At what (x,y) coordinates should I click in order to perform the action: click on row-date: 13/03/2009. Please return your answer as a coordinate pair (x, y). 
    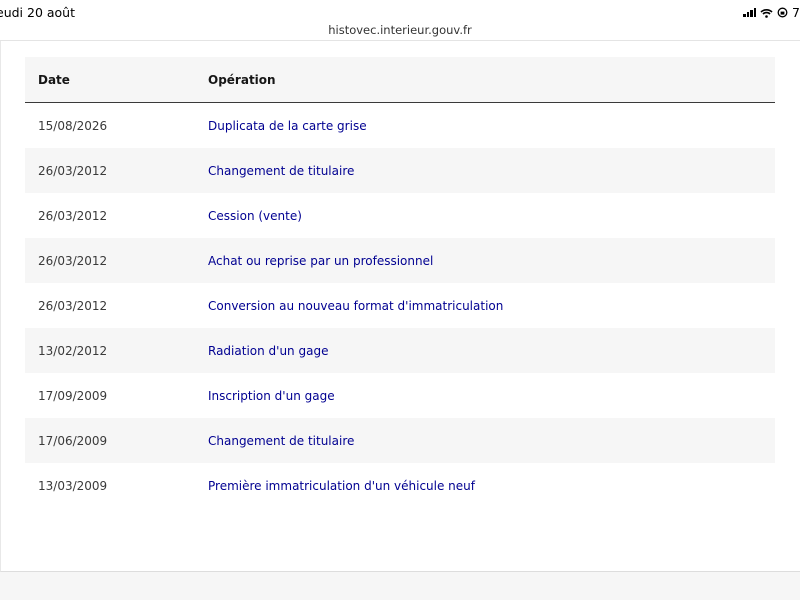
    Looking at the image, I should click on (73, 485).